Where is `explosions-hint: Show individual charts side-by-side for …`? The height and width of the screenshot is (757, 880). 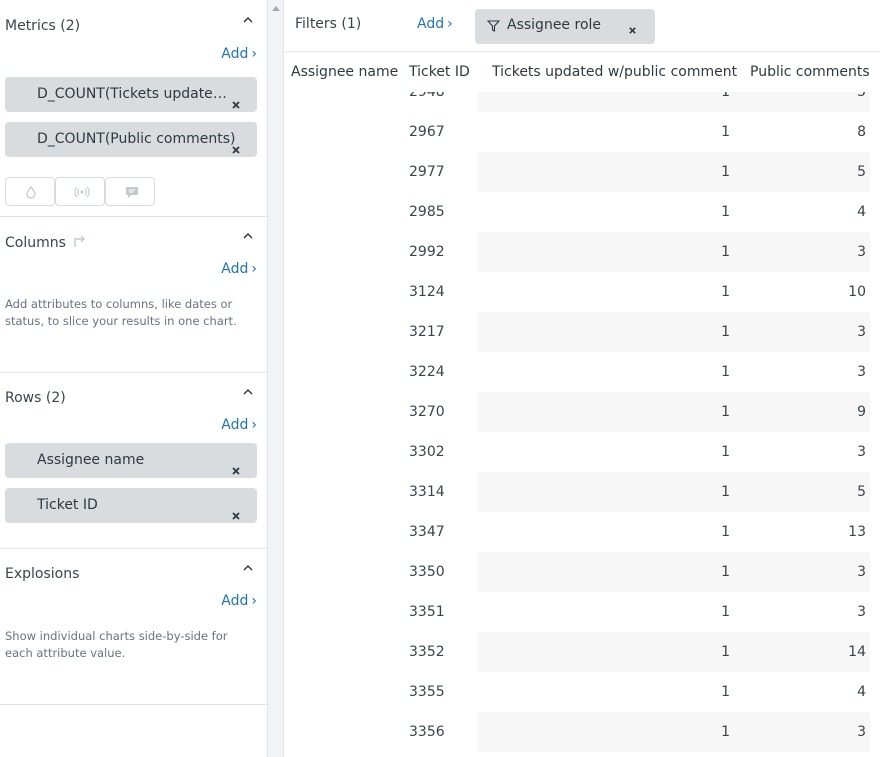 explosions-hint: Show individual charts side-by-side for … is located at coordinates (116, 644).